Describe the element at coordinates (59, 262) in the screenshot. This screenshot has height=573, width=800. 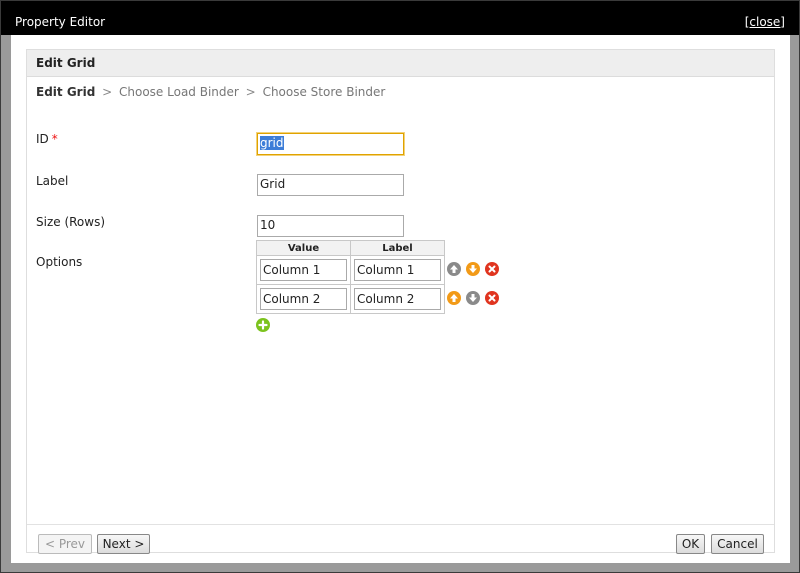
I see `options-label: Options` at that location.